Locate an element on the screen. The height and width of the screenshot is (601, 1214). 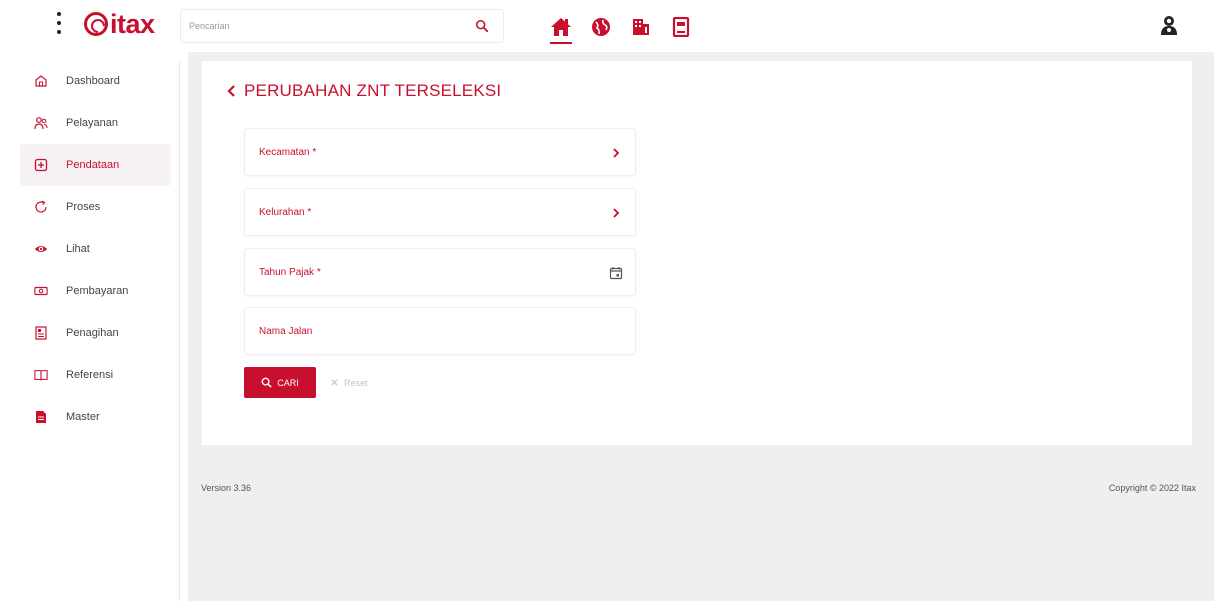
sidebar-item-dashboard: Dashboard is located at coordinates (95, 81).